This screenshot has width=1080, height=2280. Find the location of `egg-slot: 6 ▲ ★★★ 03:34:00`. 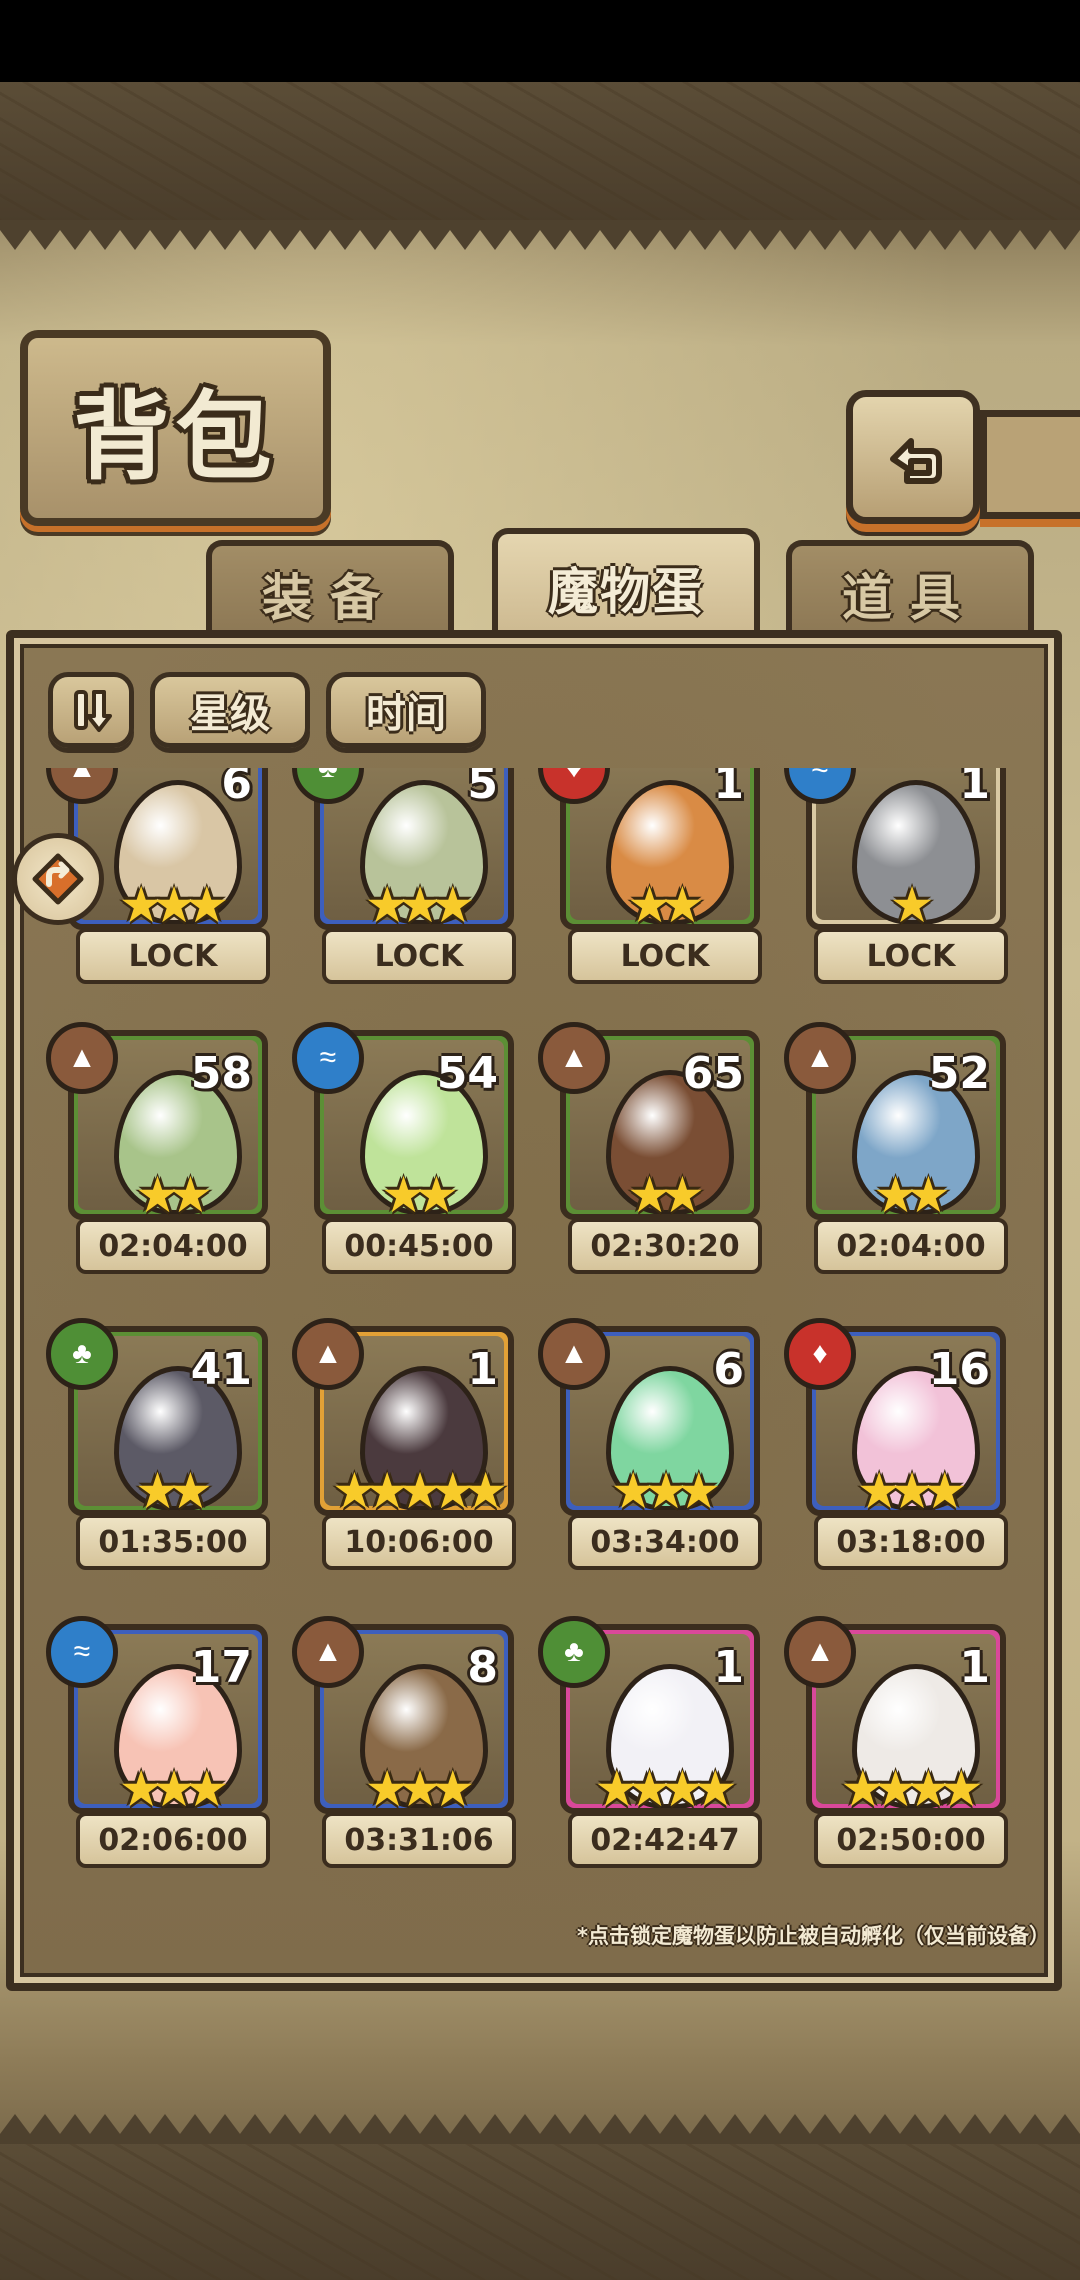

egg-slot: 6 ▲ ★★★ 03:34:00 is located at coordinates (642, 1452).